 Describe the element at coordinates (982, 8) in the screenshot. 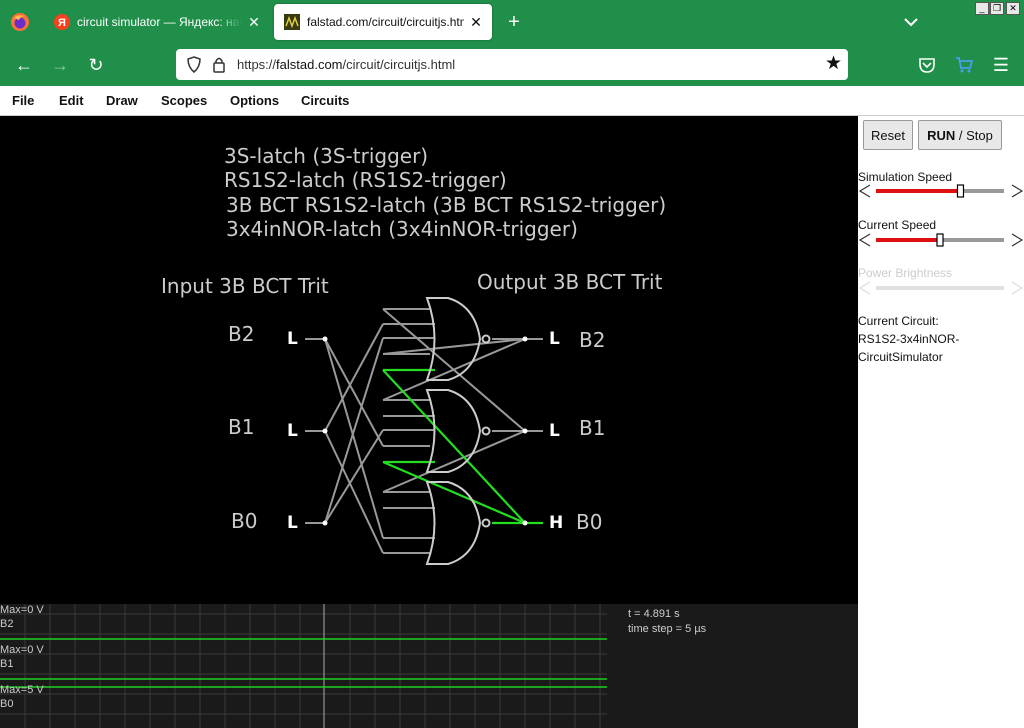

I see `minimize-window-button: _` at that location.